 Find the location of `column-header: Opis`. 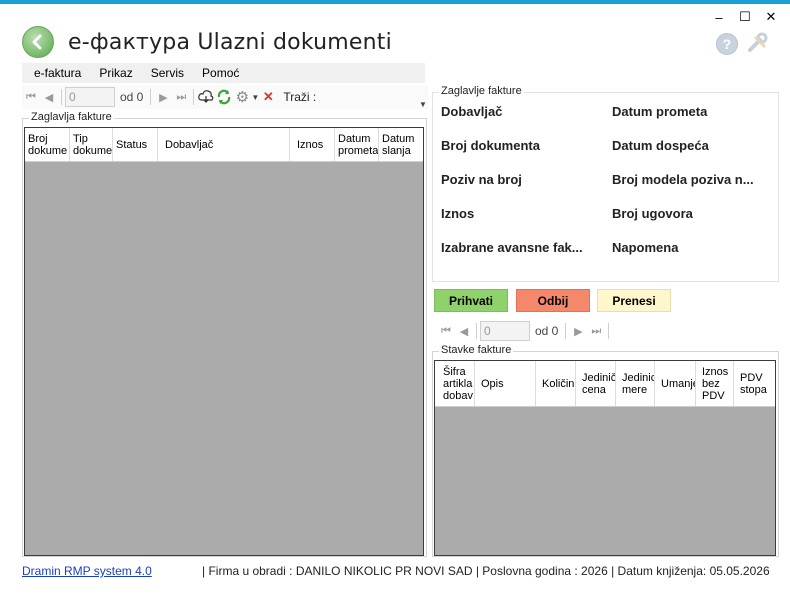

column-header: Opis is located at coordinates (505, 383).